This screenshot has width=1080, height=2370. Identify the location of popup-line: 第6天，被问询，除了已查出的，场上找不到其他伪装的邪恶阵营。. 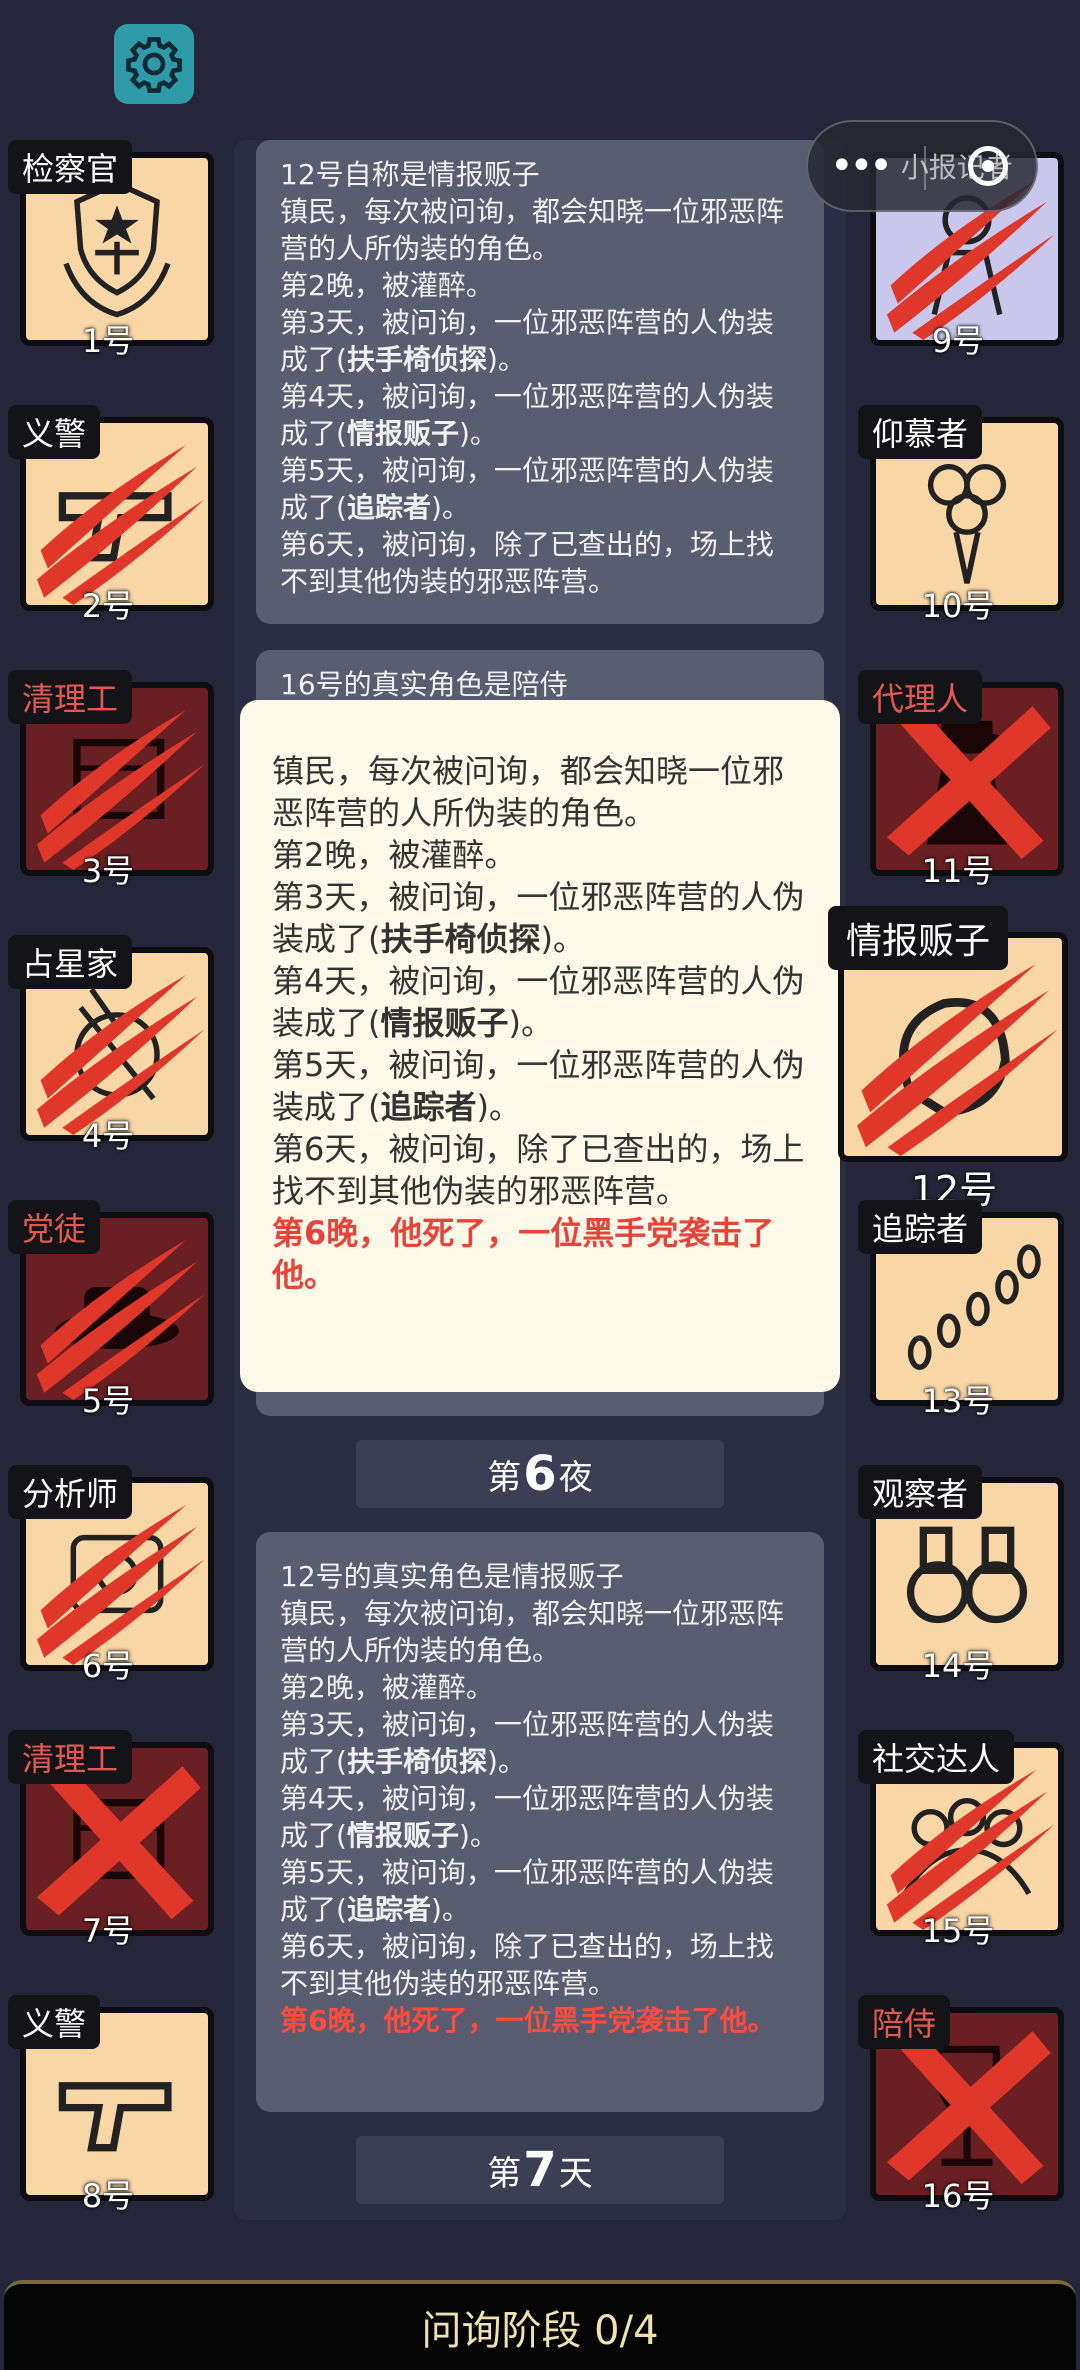
(538, 1170).